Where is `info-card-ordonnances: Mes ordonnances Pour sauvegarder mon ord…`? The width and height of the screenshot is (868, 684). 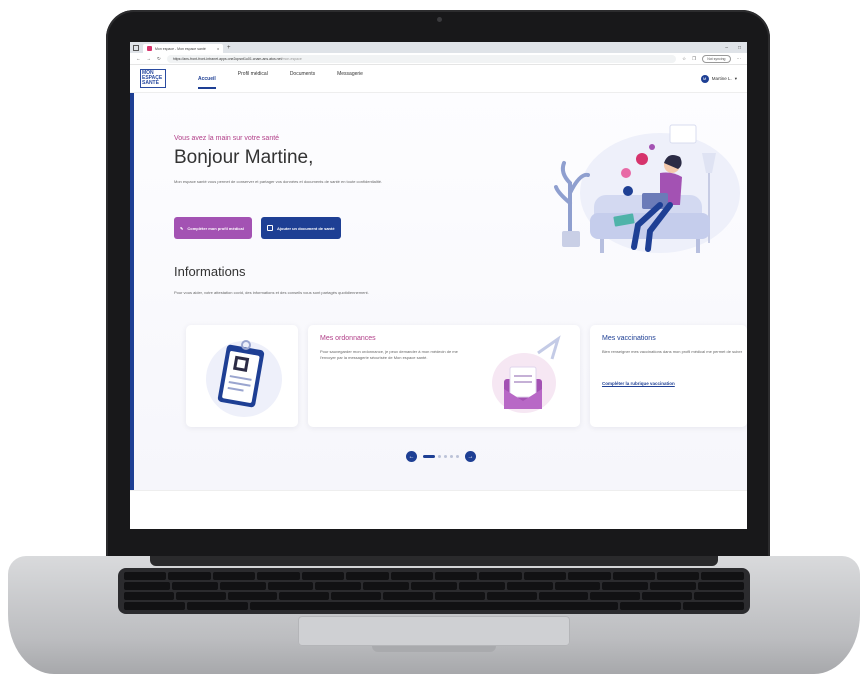
info-card-ordonnances: Mes ordonnances Pour sauvegarder mon ord… is located at coordinates (444, 376).